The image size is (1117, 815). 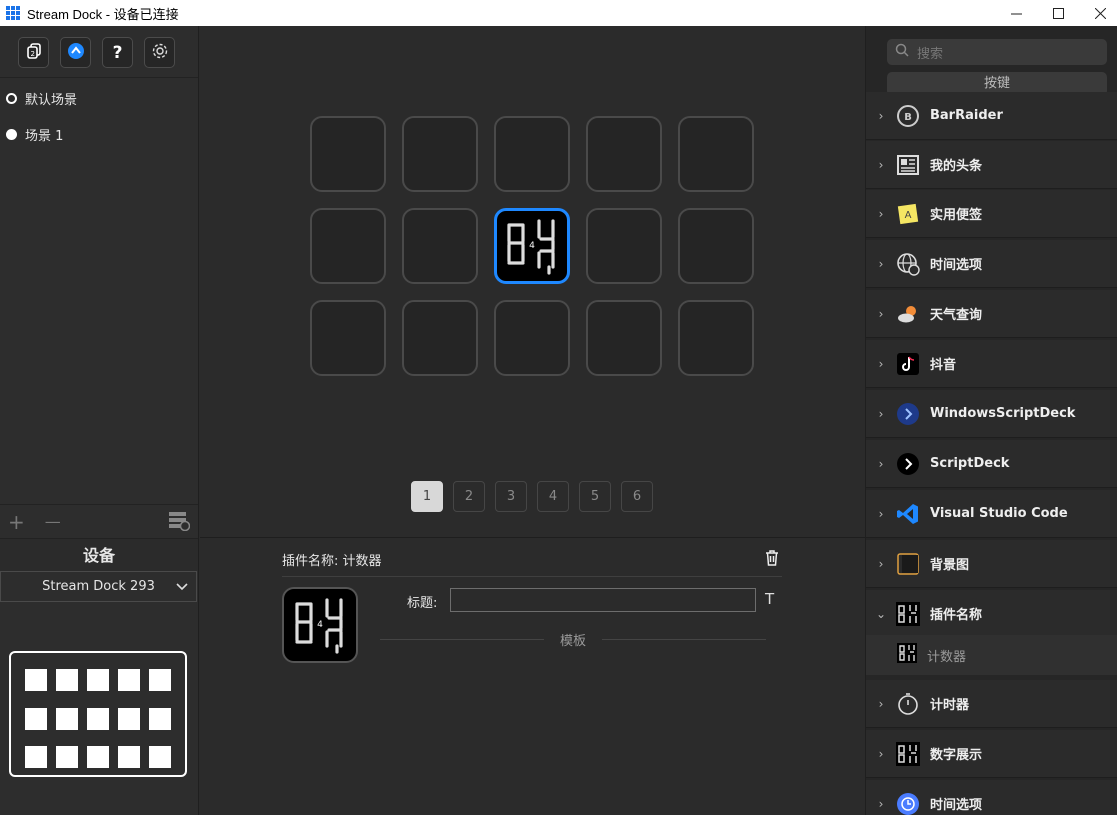 I want to click on scene-manager-icon, so click(x=179, y=522).